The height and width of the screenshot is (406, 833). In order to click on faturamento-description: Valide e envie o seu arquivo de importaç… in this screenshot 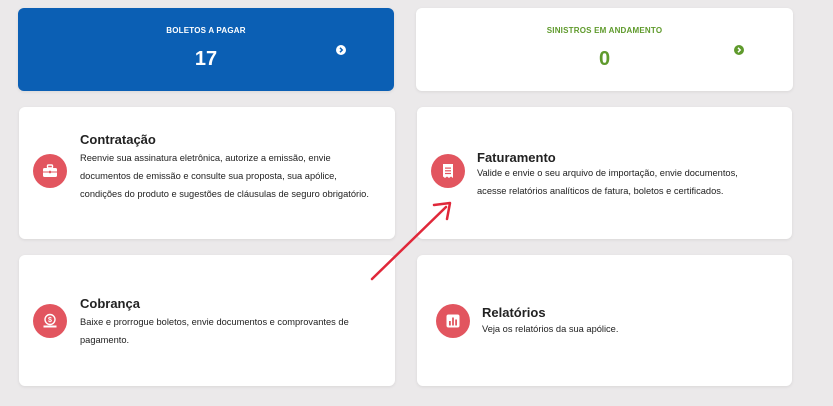, I will do `click(607, 182)`.